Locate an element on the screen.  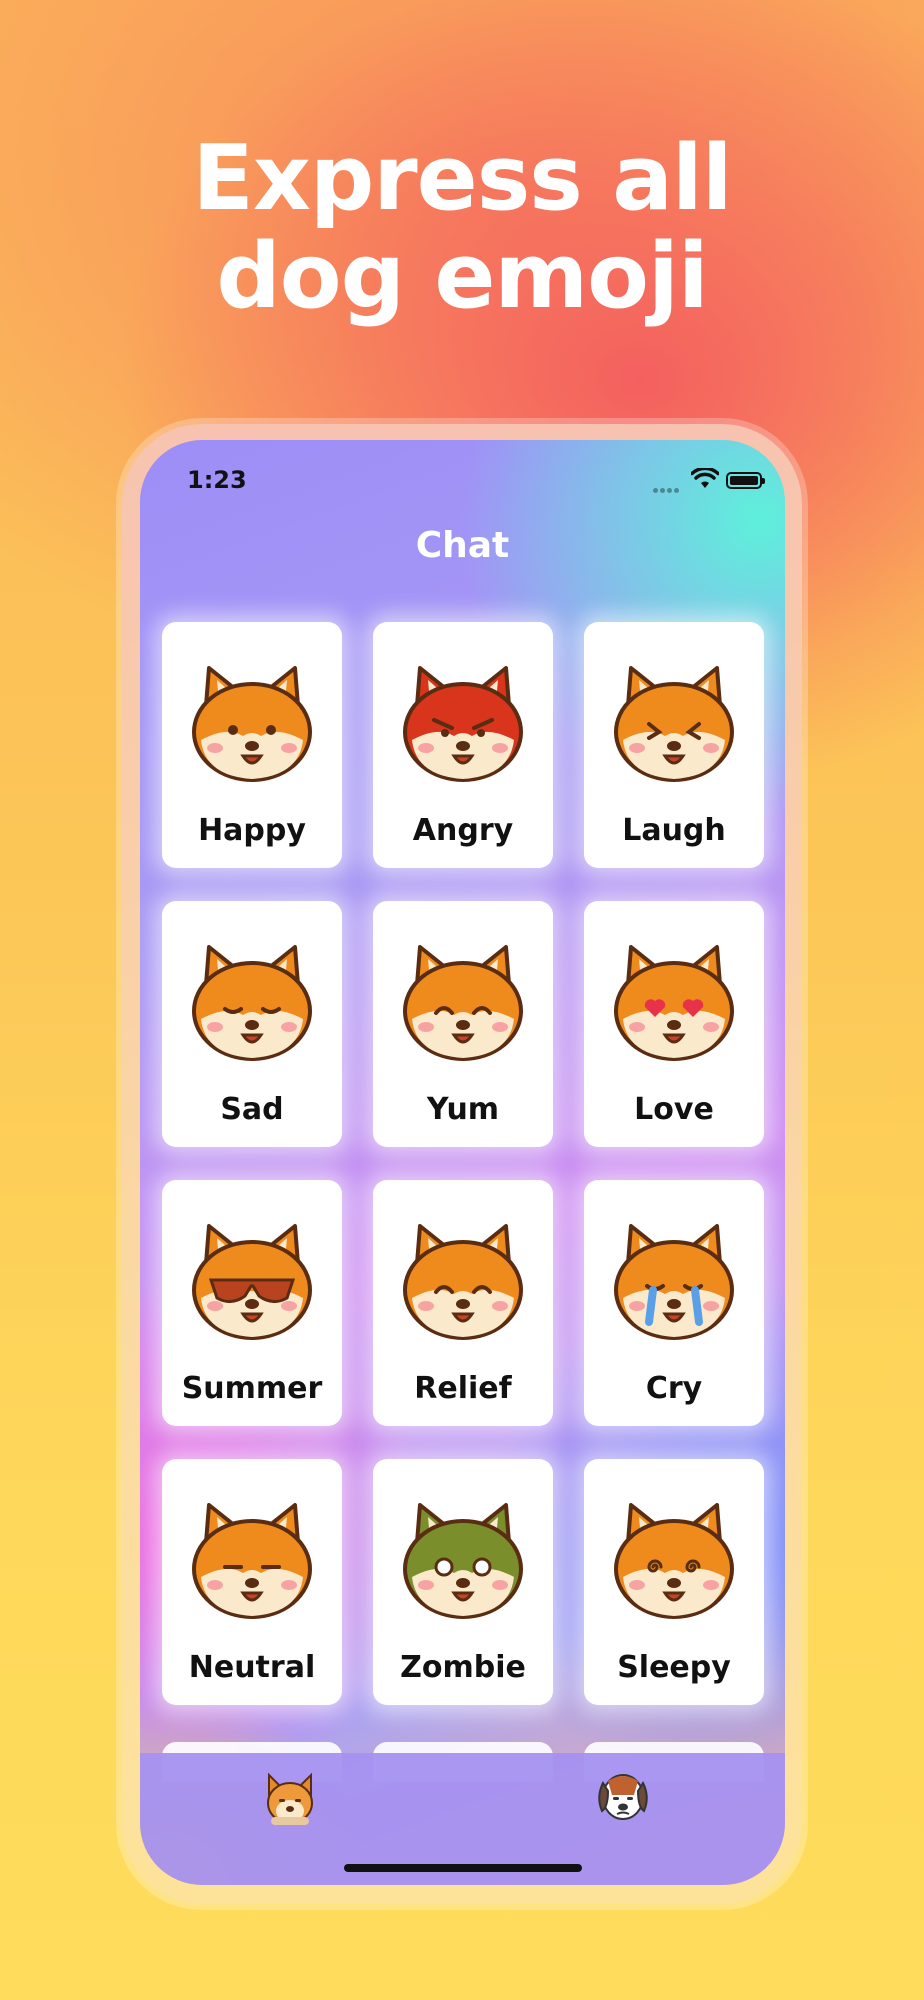
emoji-card-angry: Angry is located at coordinates (463, 745).